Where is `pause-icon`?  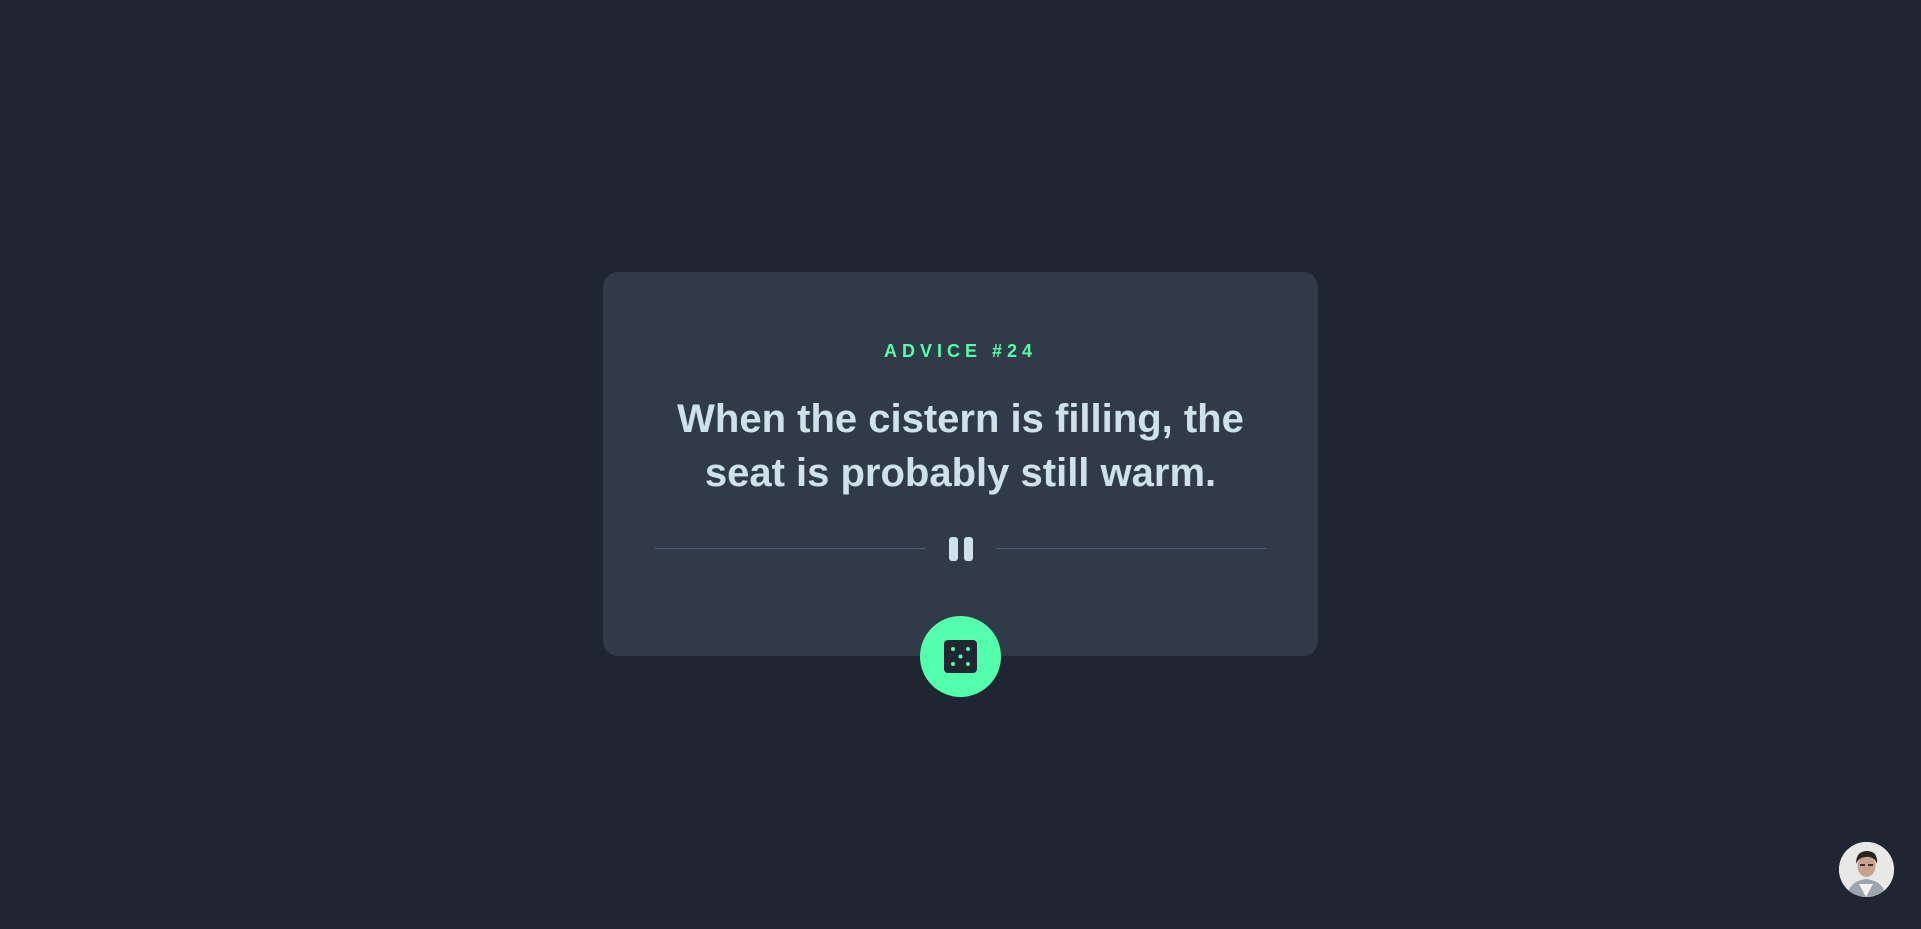
pause-icon is located at coordinates (961, 549).